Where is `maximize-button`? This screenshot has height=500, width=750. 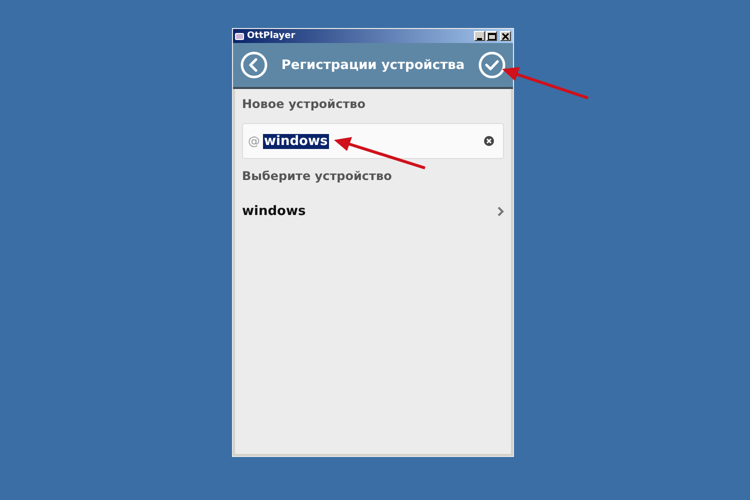 maximize-button is located at coordinates (491, 36).